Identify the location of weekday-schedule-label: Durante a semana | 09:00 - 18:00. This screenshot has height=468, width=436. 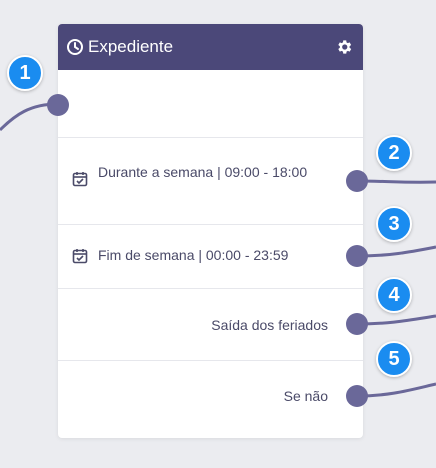
(203, 172).